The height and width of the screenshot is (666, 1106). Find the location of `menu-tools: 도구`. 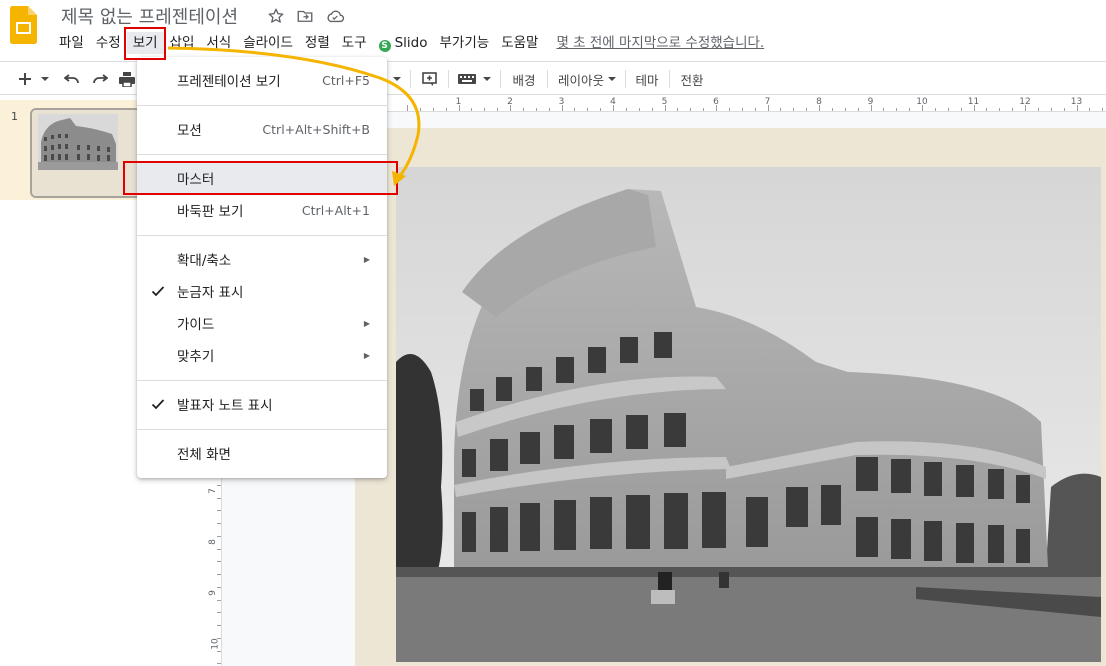

menu-tools: 도구 is located at coordinates (354, 43).